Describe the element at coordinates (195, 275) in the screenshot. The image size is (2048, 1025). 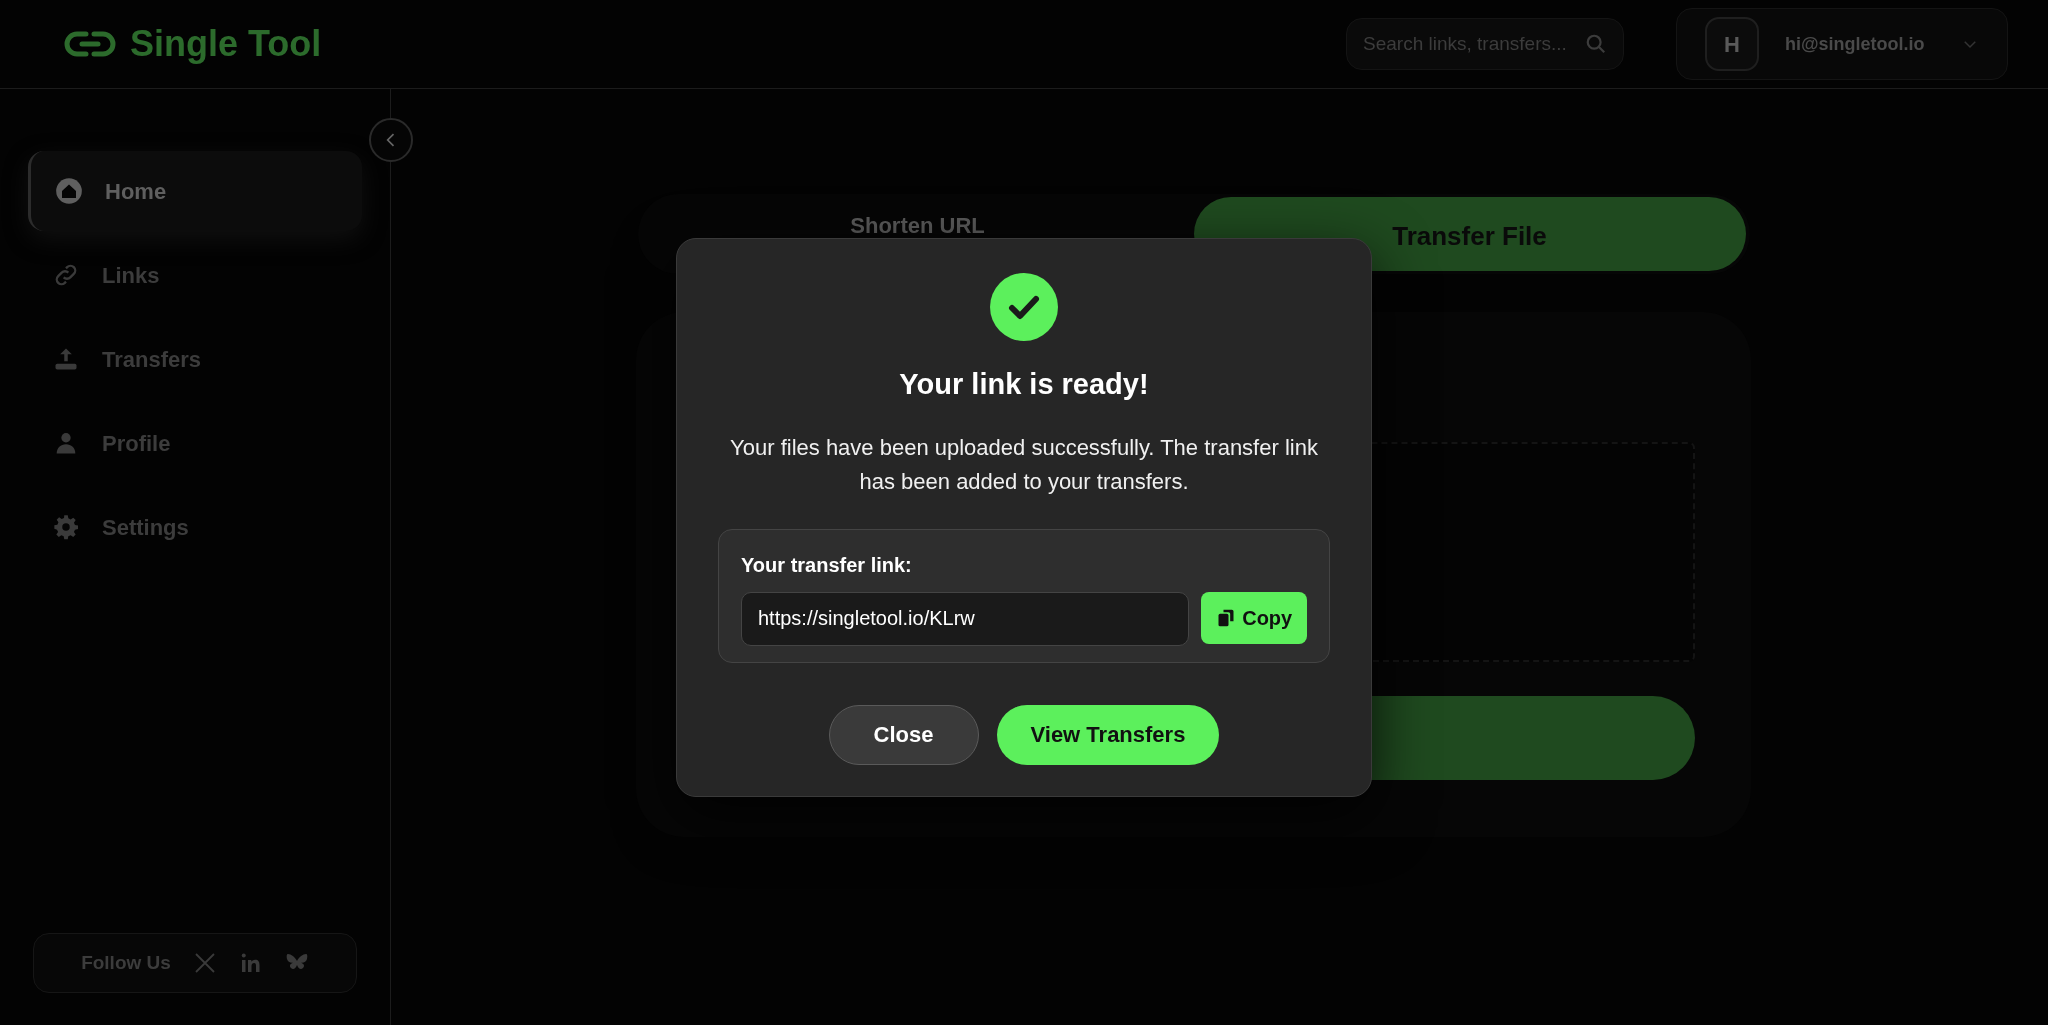
I see `sidebar-item: Links` at that location.